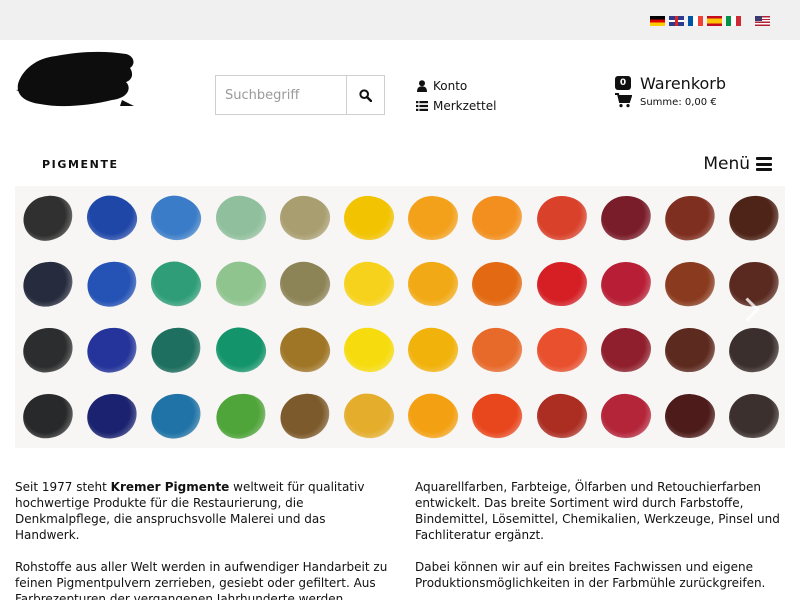 The image size is (800, 600). I want to click on brush-stroke-logo-icon, so click(75, 79).